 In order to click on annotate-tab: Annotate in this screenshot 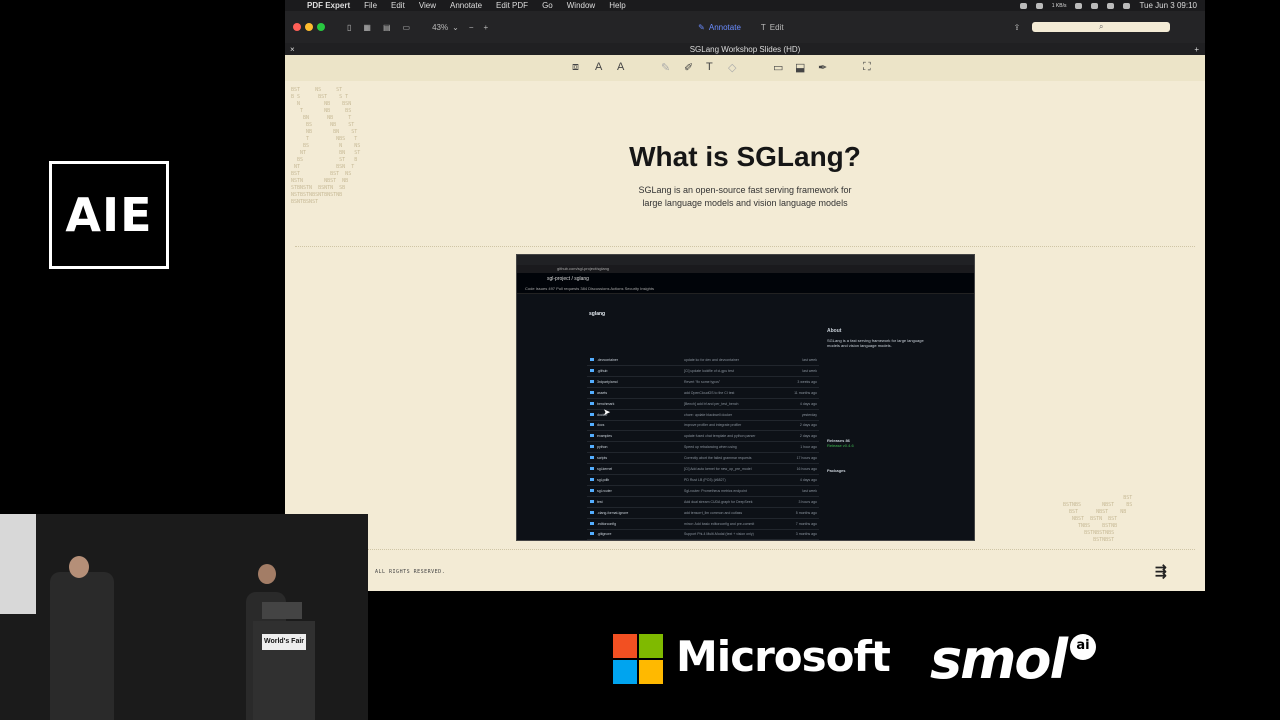, I will do `click(725, 27)`.